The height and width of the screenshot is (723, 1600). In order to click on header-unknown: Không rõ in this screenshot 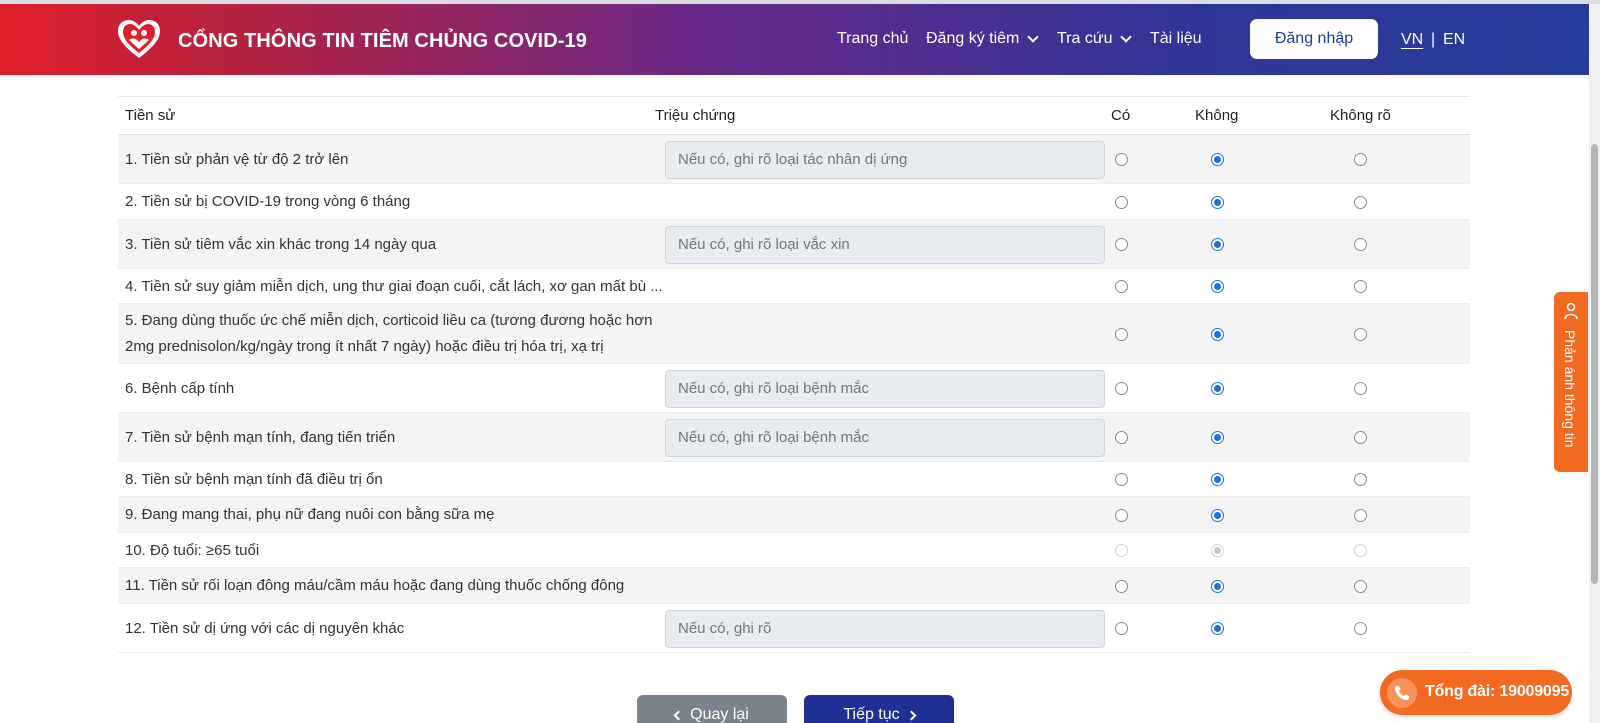, I will do `click(1360, 115)`.